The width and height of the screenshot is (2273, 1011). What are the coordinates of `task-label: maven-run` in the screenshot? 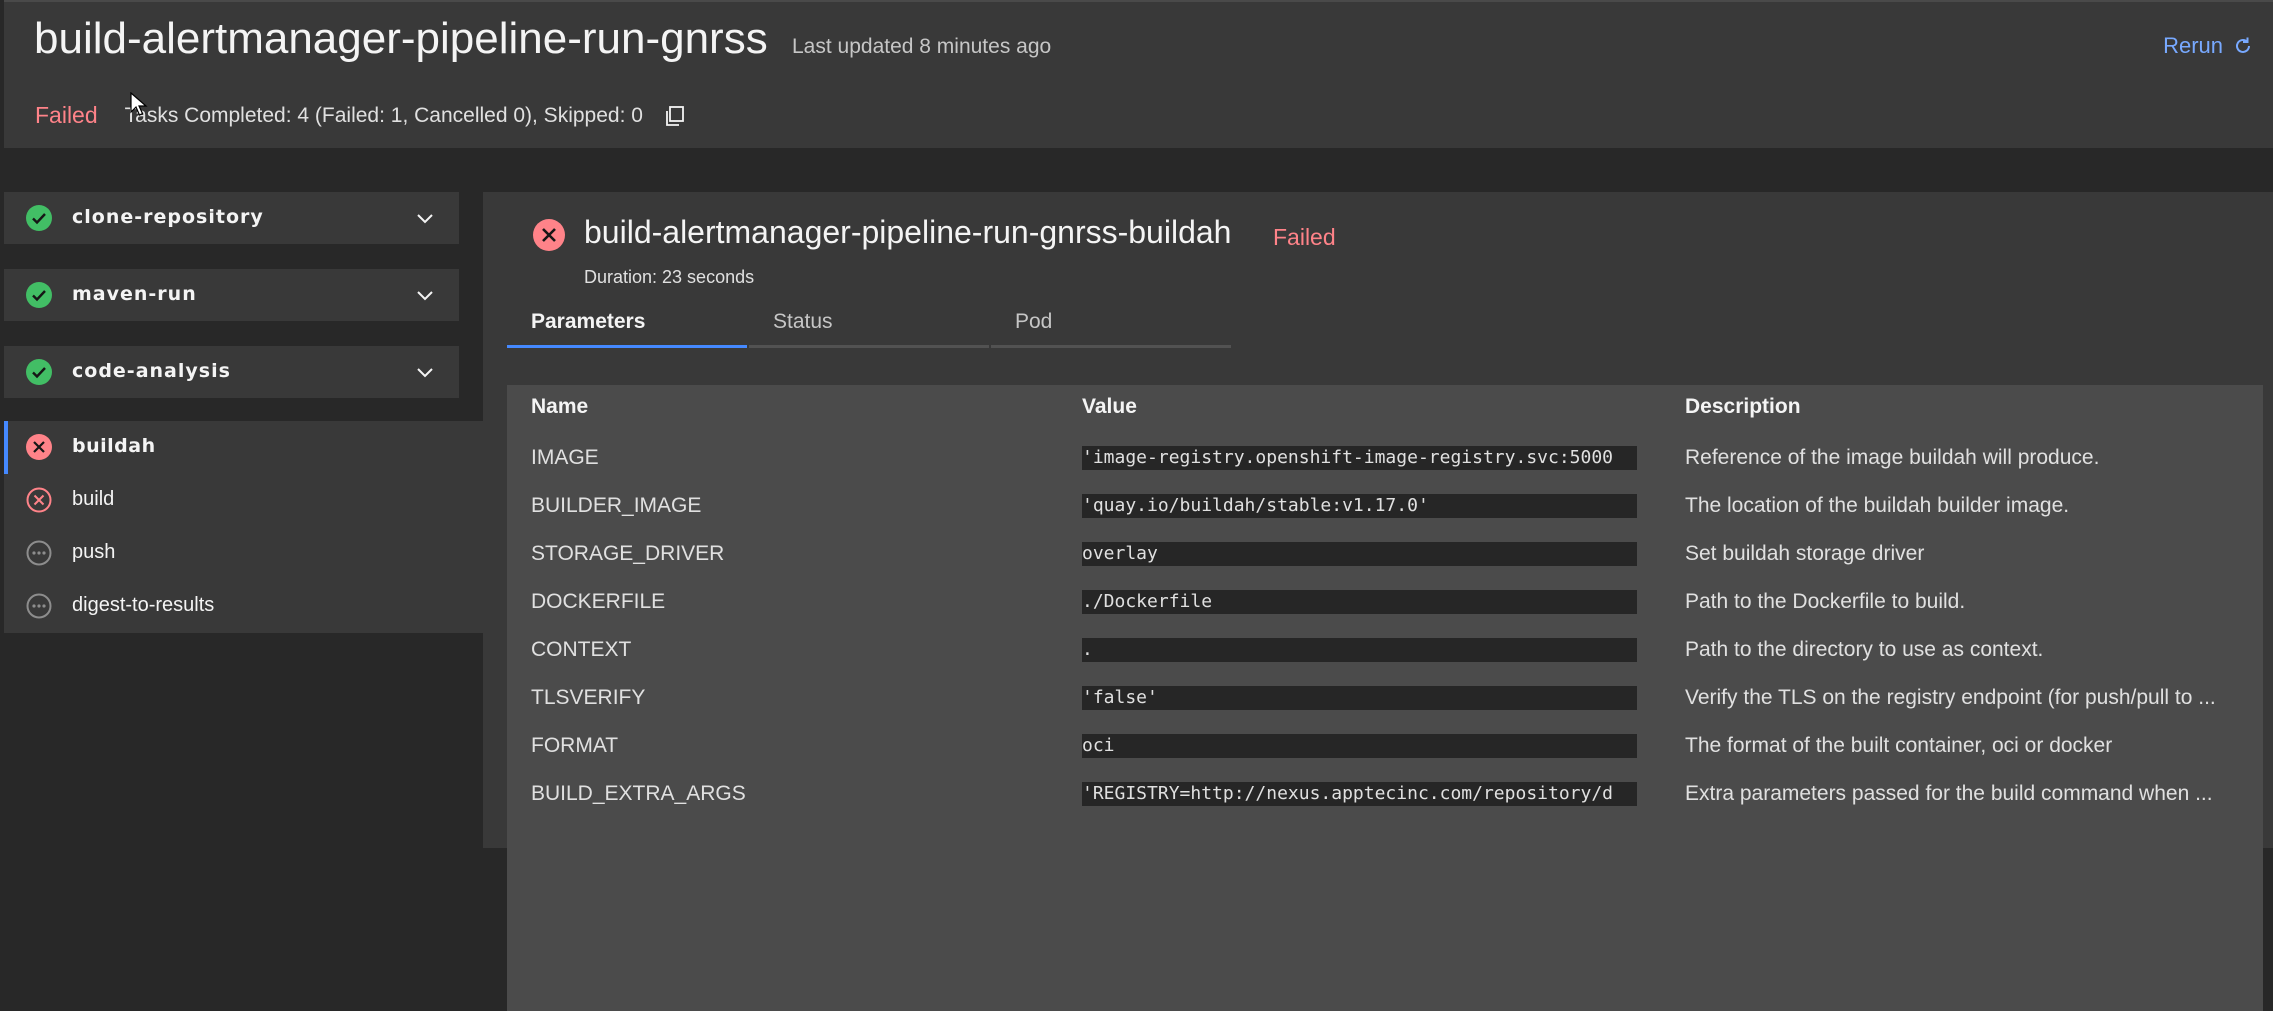 It's located at (134, 294).